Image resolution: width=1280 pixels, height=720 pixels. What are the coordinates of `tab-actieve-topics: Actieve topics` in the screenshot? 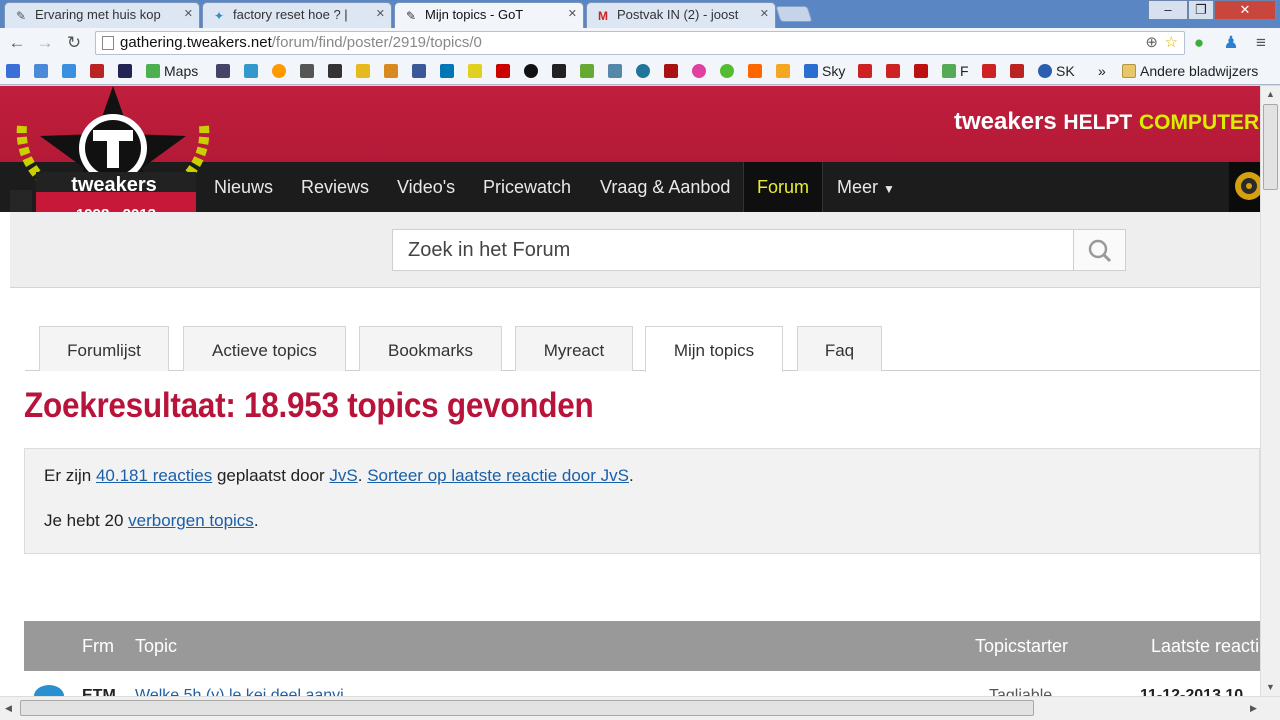 It's located at (264, 348).